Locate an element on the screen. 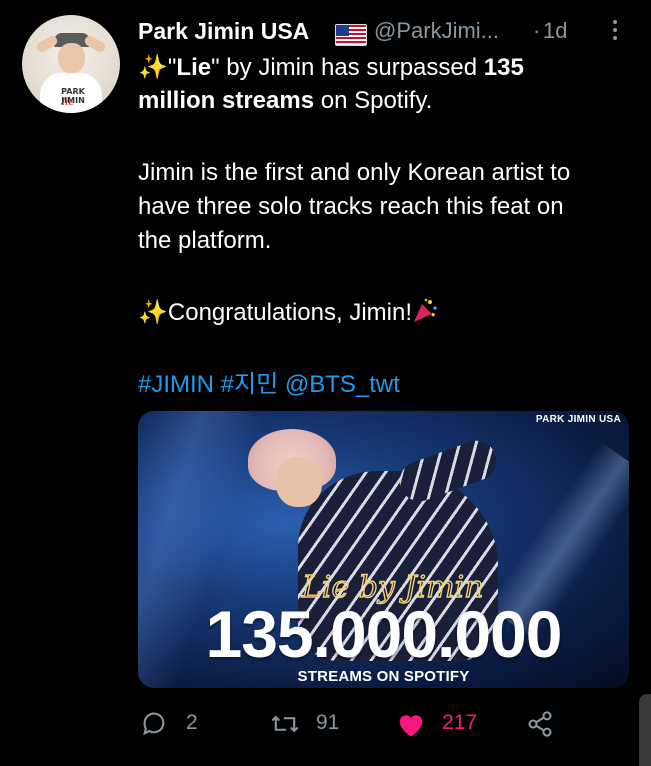 The width and height of the screenshot is (651, 766). mention-bts: @BTS_twt is located at coordinates (342, 384).